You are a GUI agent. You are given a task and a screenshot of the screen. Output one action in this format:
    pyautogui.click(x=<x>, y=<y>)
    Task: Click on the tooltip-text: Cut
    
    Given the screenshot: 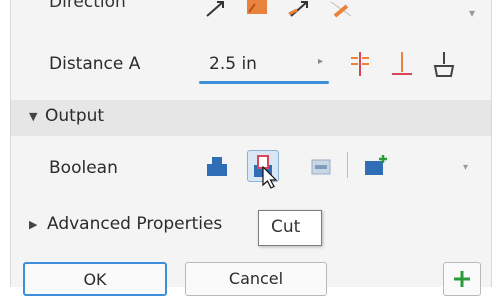 What is the action you would take?
    pyautogui.click(x=286, y=227)
    